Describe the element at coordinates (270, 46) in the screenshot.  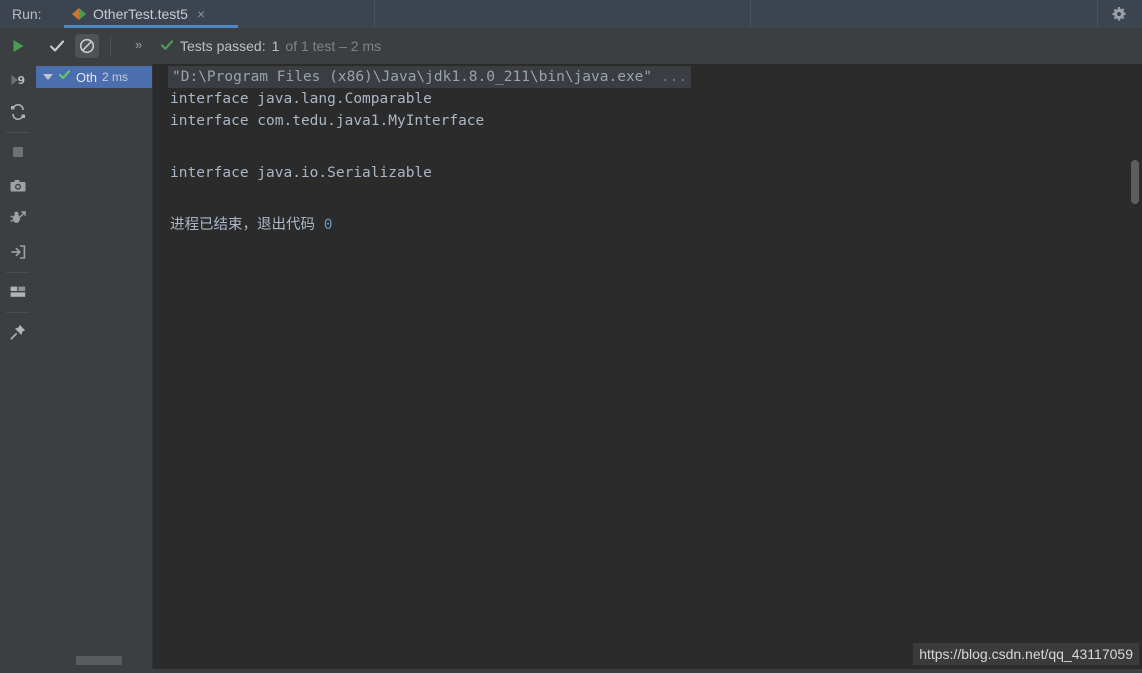
I see `test-status-bar: Tests passed: 1 of 1 test – 2 ms` at that location.